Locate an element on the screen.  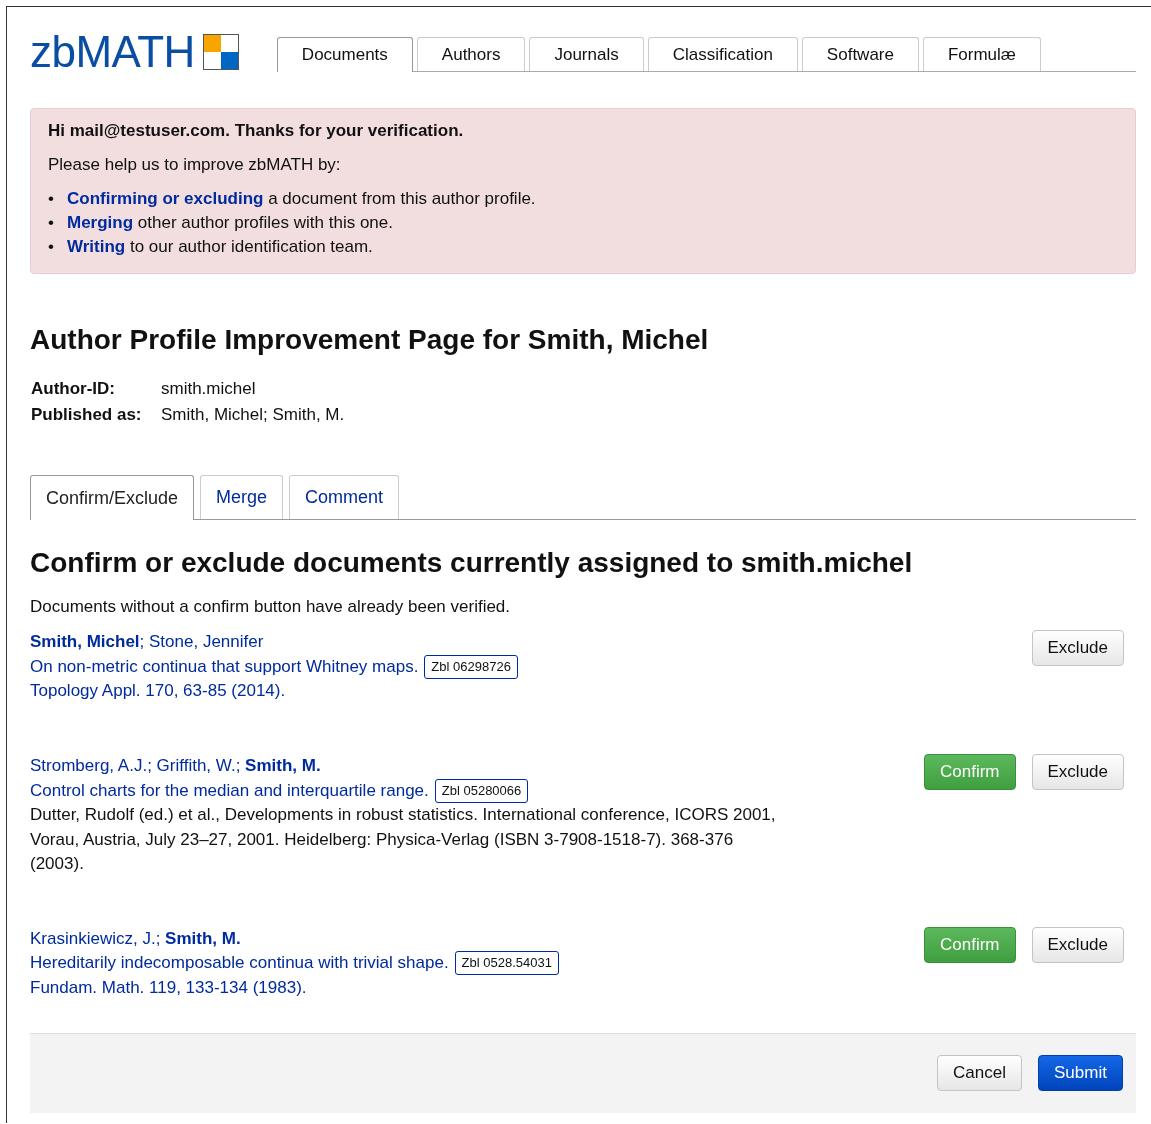
author-list: Stromberg, A.J.; Griffith, W.; Smith, M. is located at coordinates (405, 766).